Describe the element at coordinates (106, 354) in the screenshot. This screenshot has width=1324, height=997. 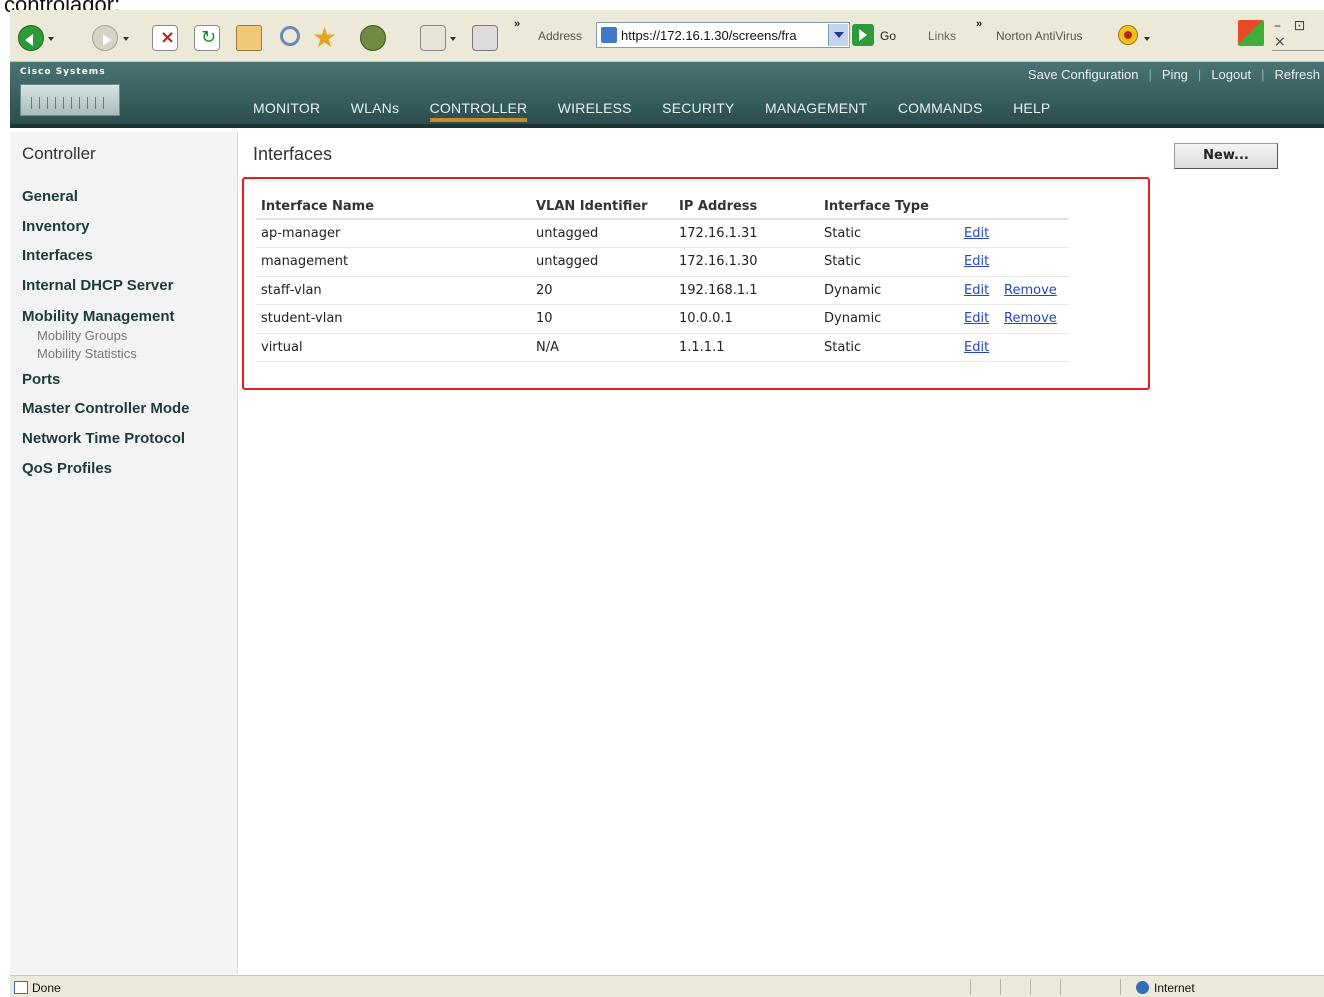
I see `sidebar-subitem-mobility-statistics: Mobility Statistics` at that location.